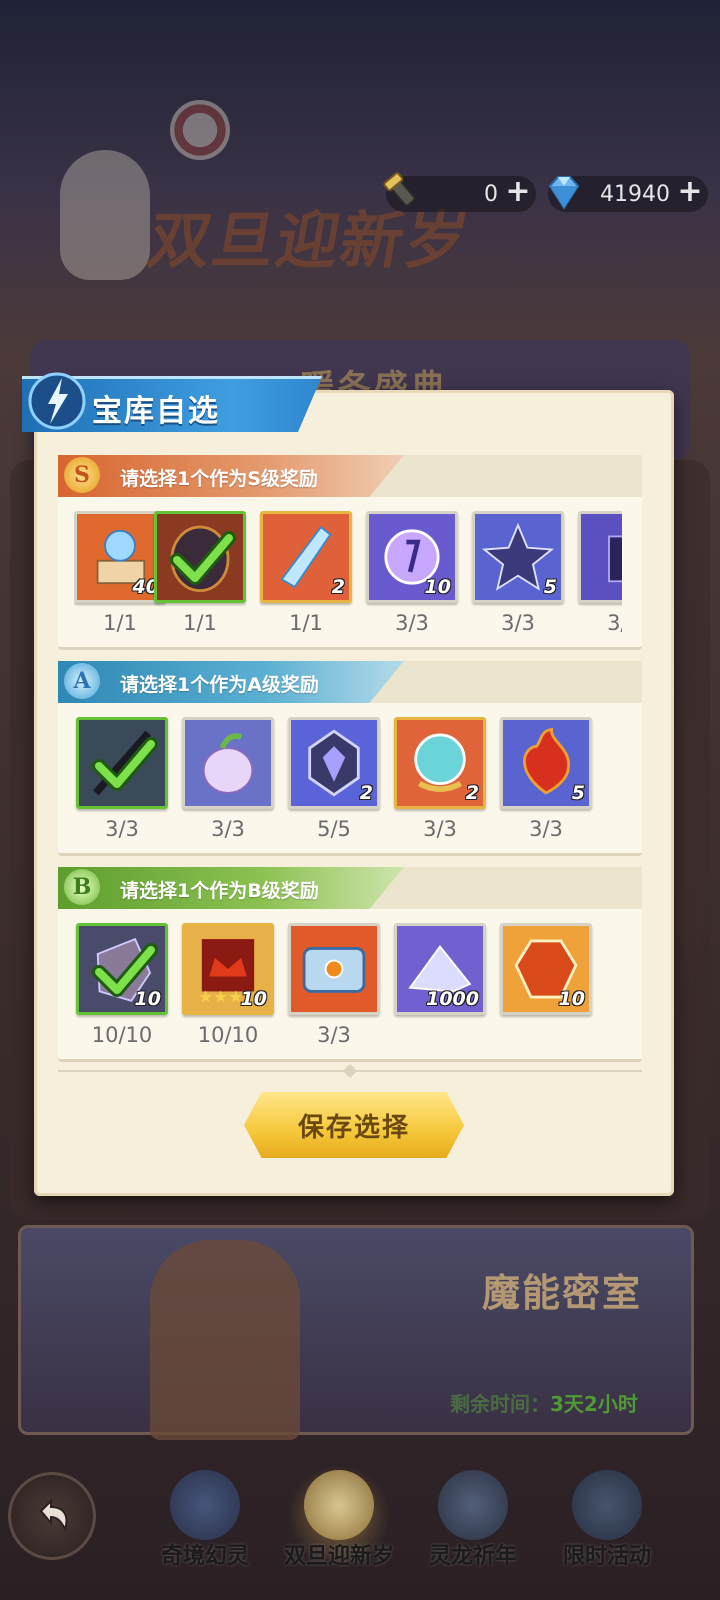 This screenshot has width=720, height=1600. I want to click on tab-label: 限时活动, so click(606, 1556).